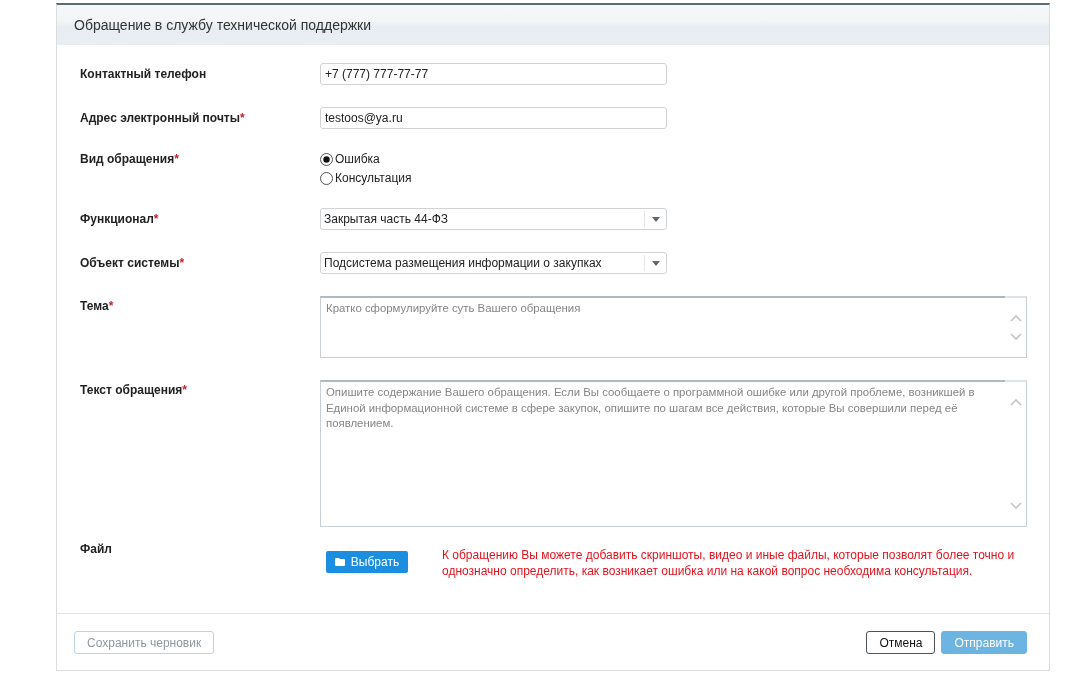 This screenshot has height=686, width=1080. Describe the element at coordinates (367, 562) in the screenshot. I see `choose-file-button: Выбрать` at that location.